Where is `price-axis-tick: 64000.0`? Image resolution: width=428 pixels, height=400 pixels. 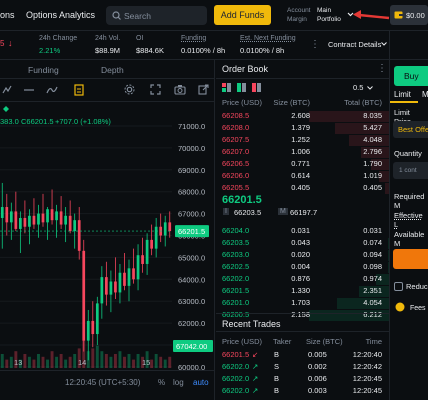 price-axis-tick: 64000.0 is located at coordinates (191, 279).